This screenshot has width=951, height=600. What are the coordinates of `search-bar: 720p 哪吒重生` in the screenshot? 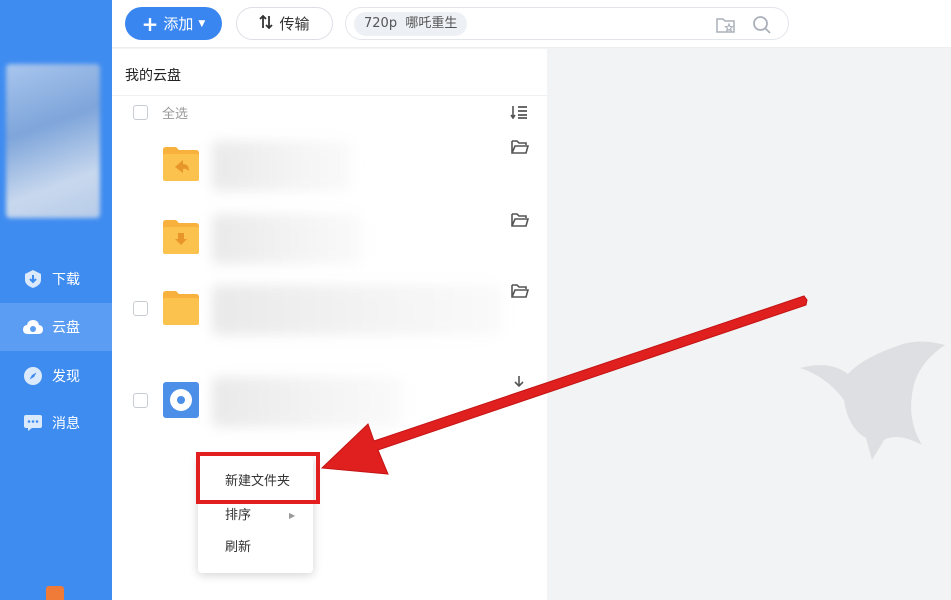 It's located at (567, 23).